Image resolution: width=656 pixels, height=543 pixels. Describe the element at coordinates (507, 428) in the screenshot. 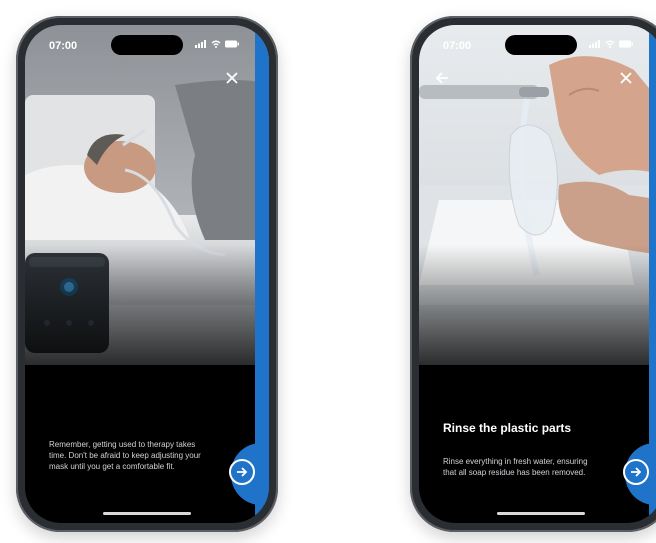

I see `step-title: Rinse the plastic parts` at that location.